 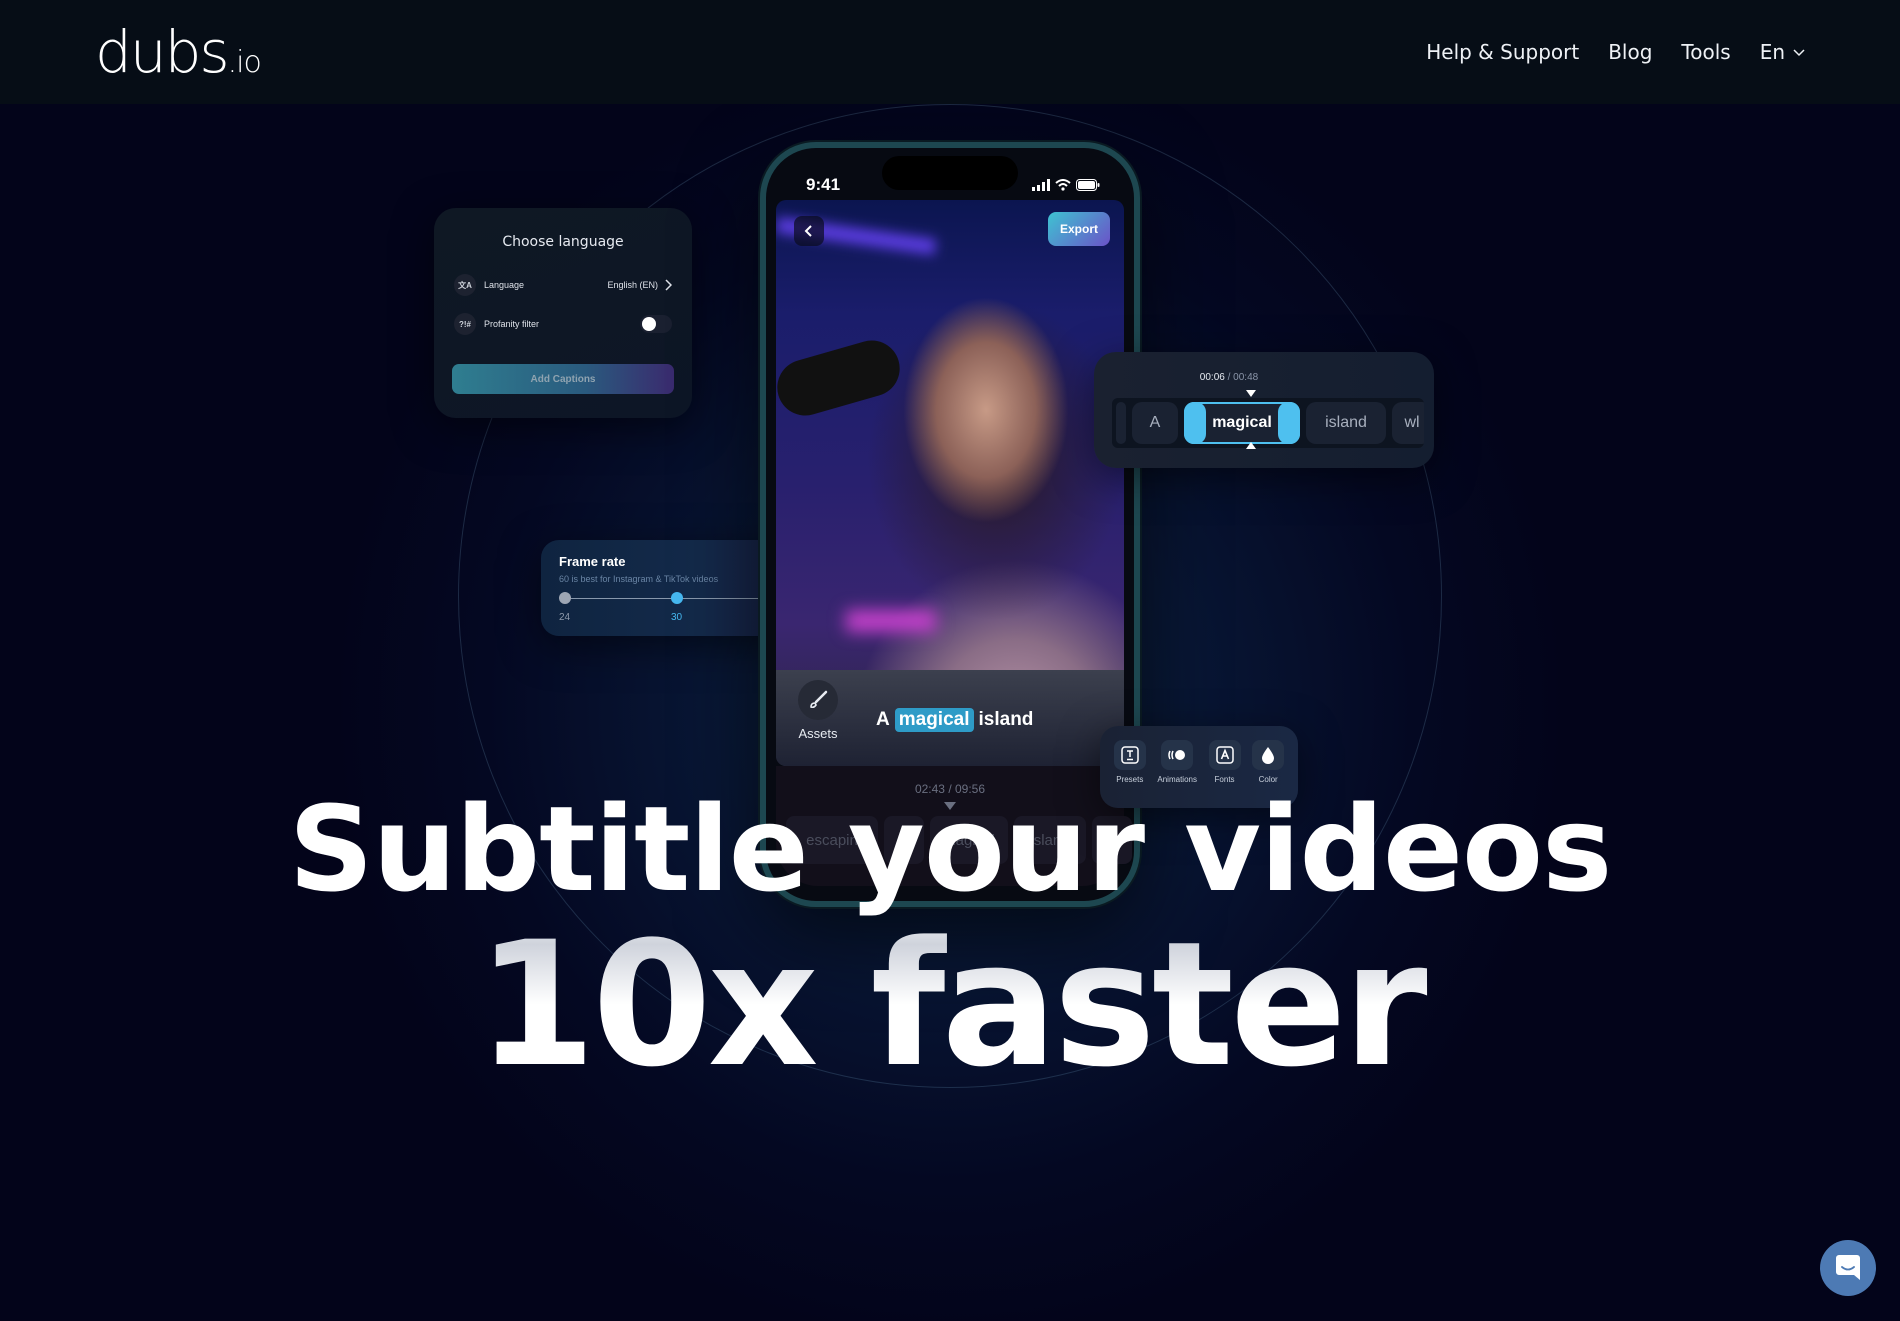 What do you see at coordinates (1129, 755) in the screenshot?
I see `text-preset-icon` at bounding box center [1129, 755].